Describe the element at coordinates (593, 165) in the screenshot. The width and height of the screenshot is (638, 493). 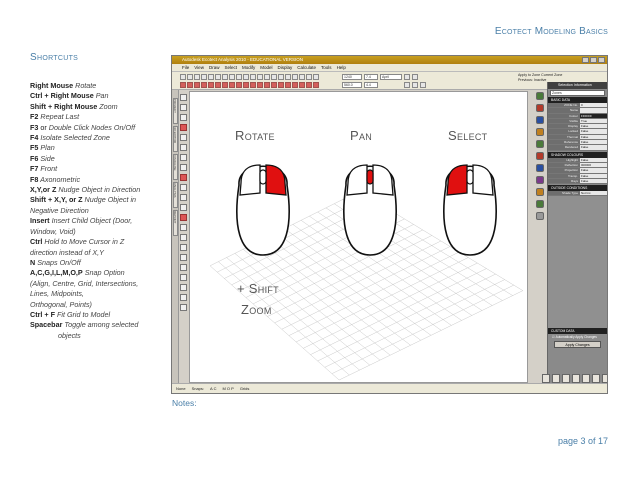
I see `property-value: 000000` at that location.